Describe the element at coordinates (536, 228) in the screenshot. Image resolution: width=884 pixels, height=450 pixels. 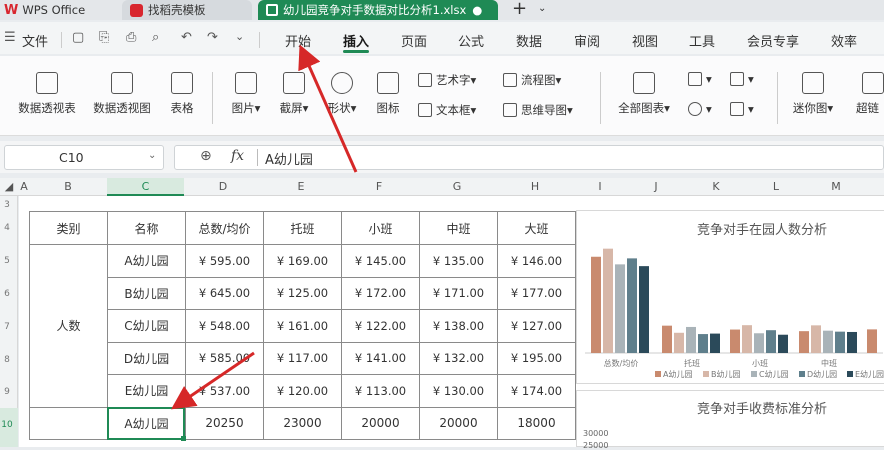
I see `header-large: 大班` at that location.